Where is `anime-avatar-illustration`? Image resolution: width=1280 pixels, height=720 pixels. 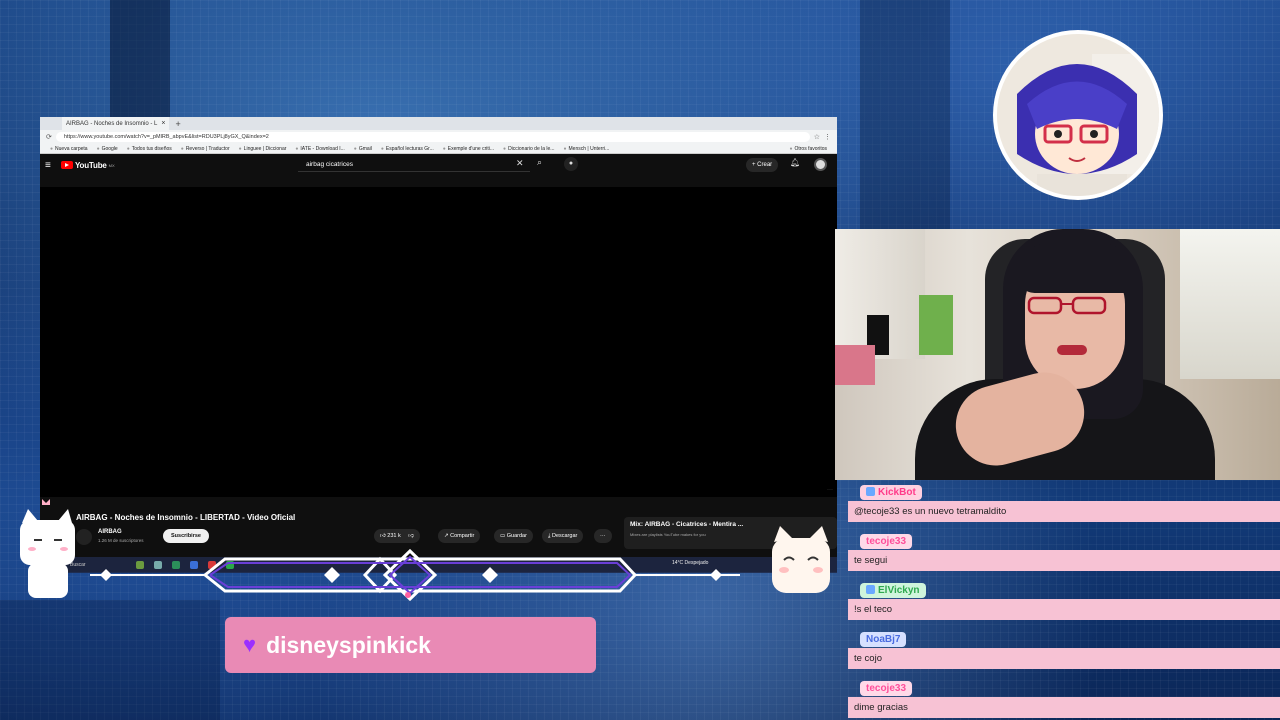
anime-avatar-illustration is located at coordinates (1078, 115).